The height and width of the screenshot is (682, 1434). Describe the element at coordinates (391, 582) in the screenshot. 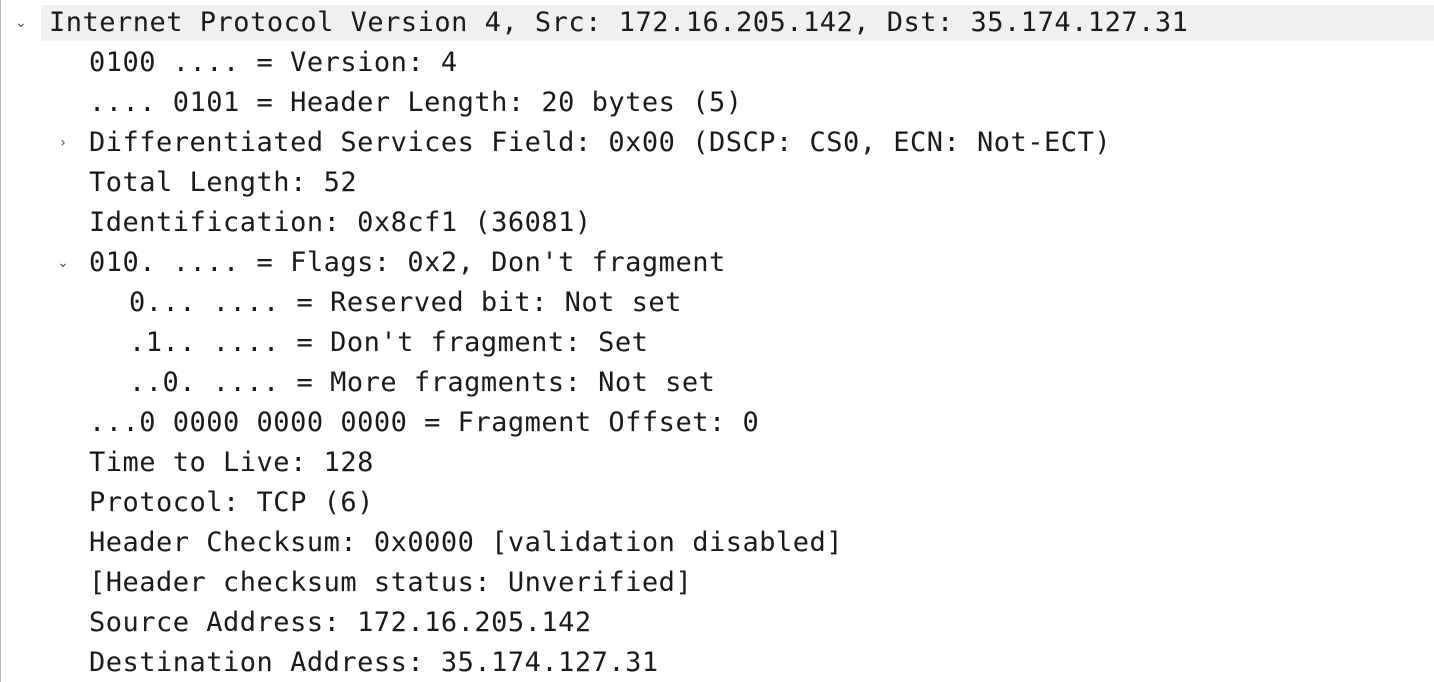

I see `tree-item-label: [Header checksum status: Unverified]` at that location.